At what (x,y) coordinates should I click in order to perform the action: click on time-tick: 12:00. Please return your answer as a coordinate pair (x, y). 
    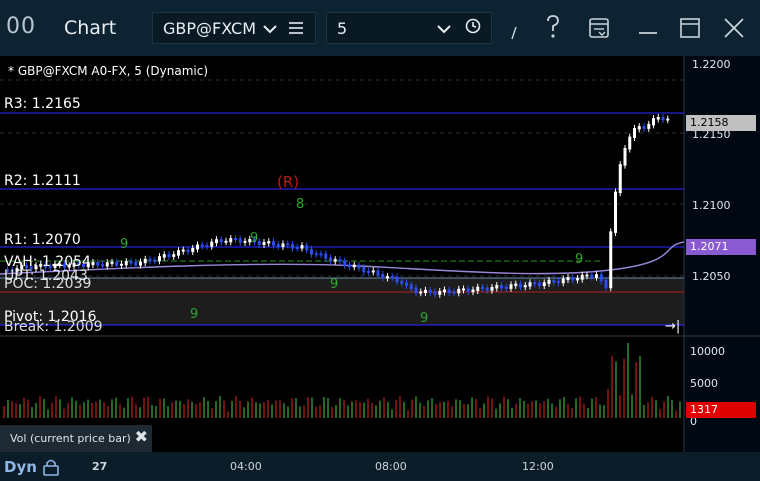
    Looking at the image, I should click on (538, 466).